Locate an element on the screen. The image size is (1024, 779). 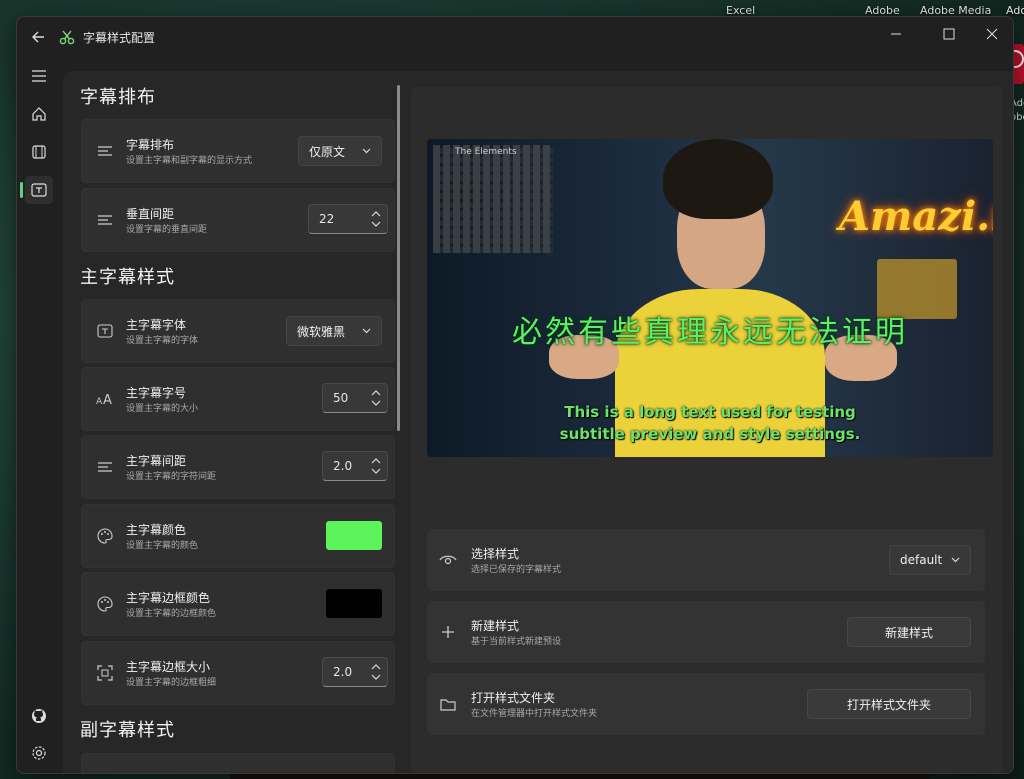
film-icon is located at coordinates (39, 152).